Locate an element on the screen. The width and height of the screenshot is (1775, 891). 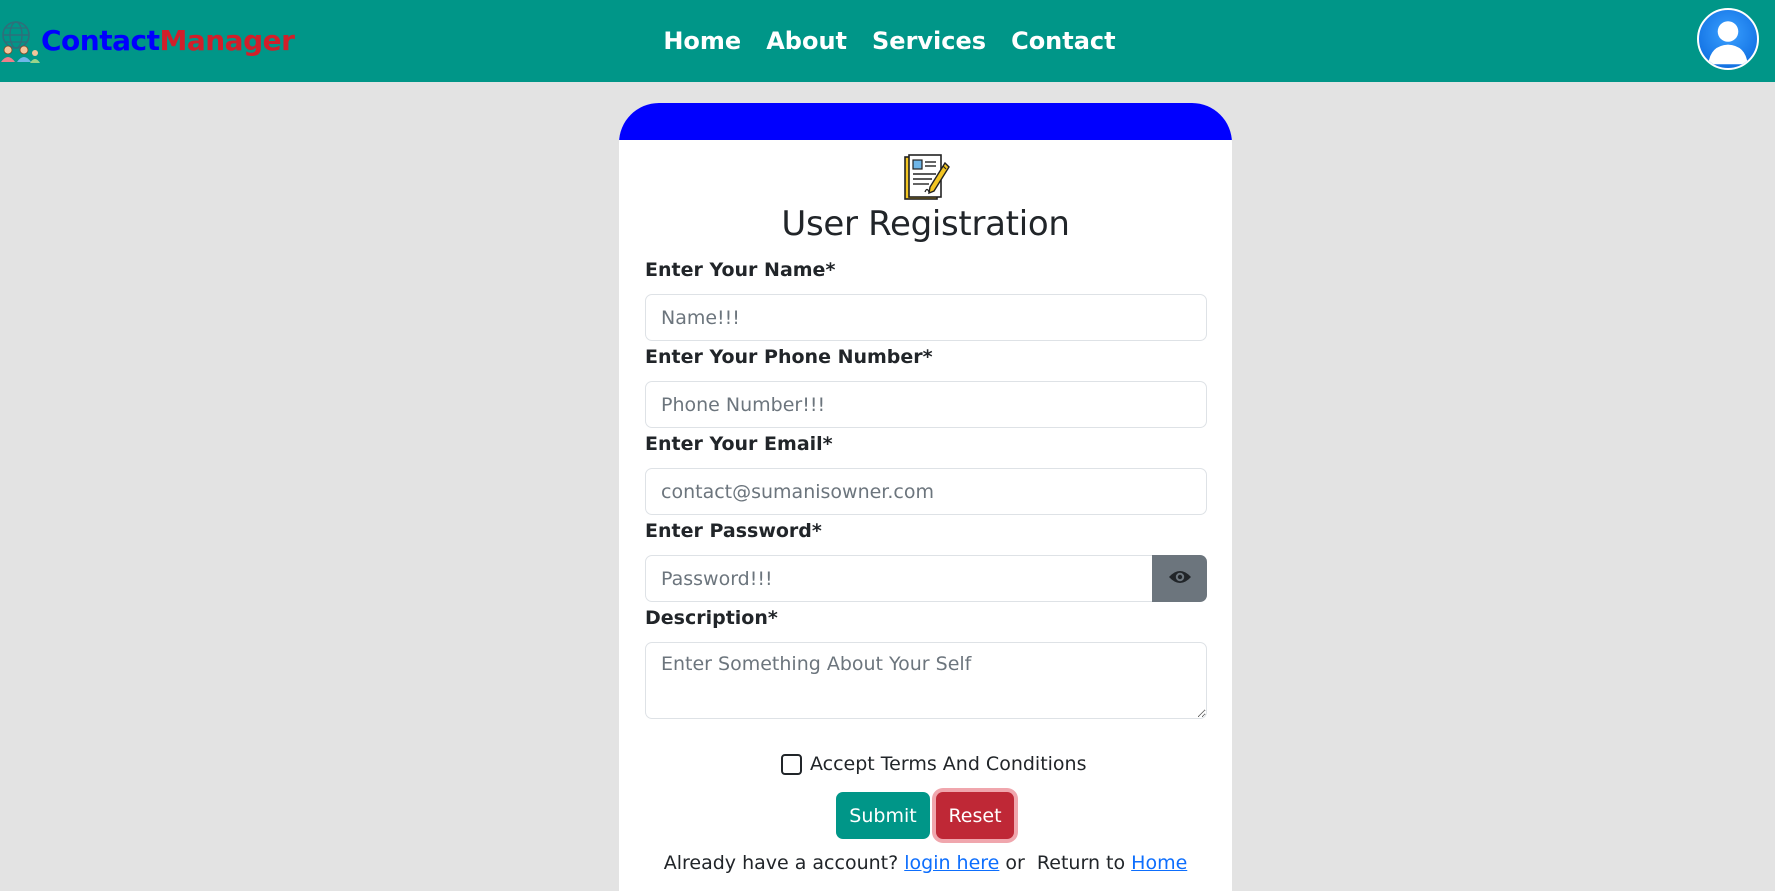
password-label: Enter Password* is located at coordinates (733, 531).